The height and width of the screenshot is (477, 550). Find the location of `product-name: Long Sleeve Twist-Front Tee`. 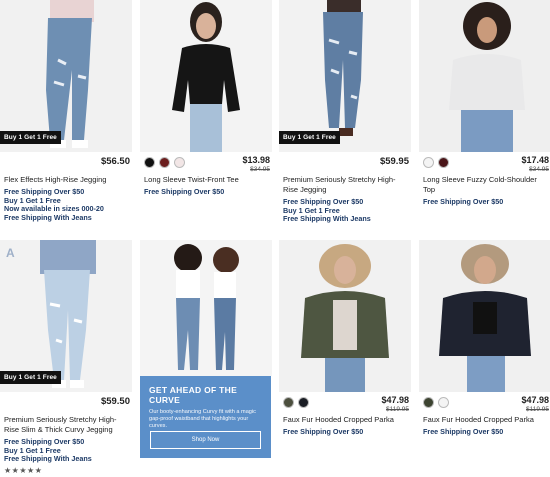

product-name: Long Sleeve Twist-Front Tee is located at coordinates (206, 180).